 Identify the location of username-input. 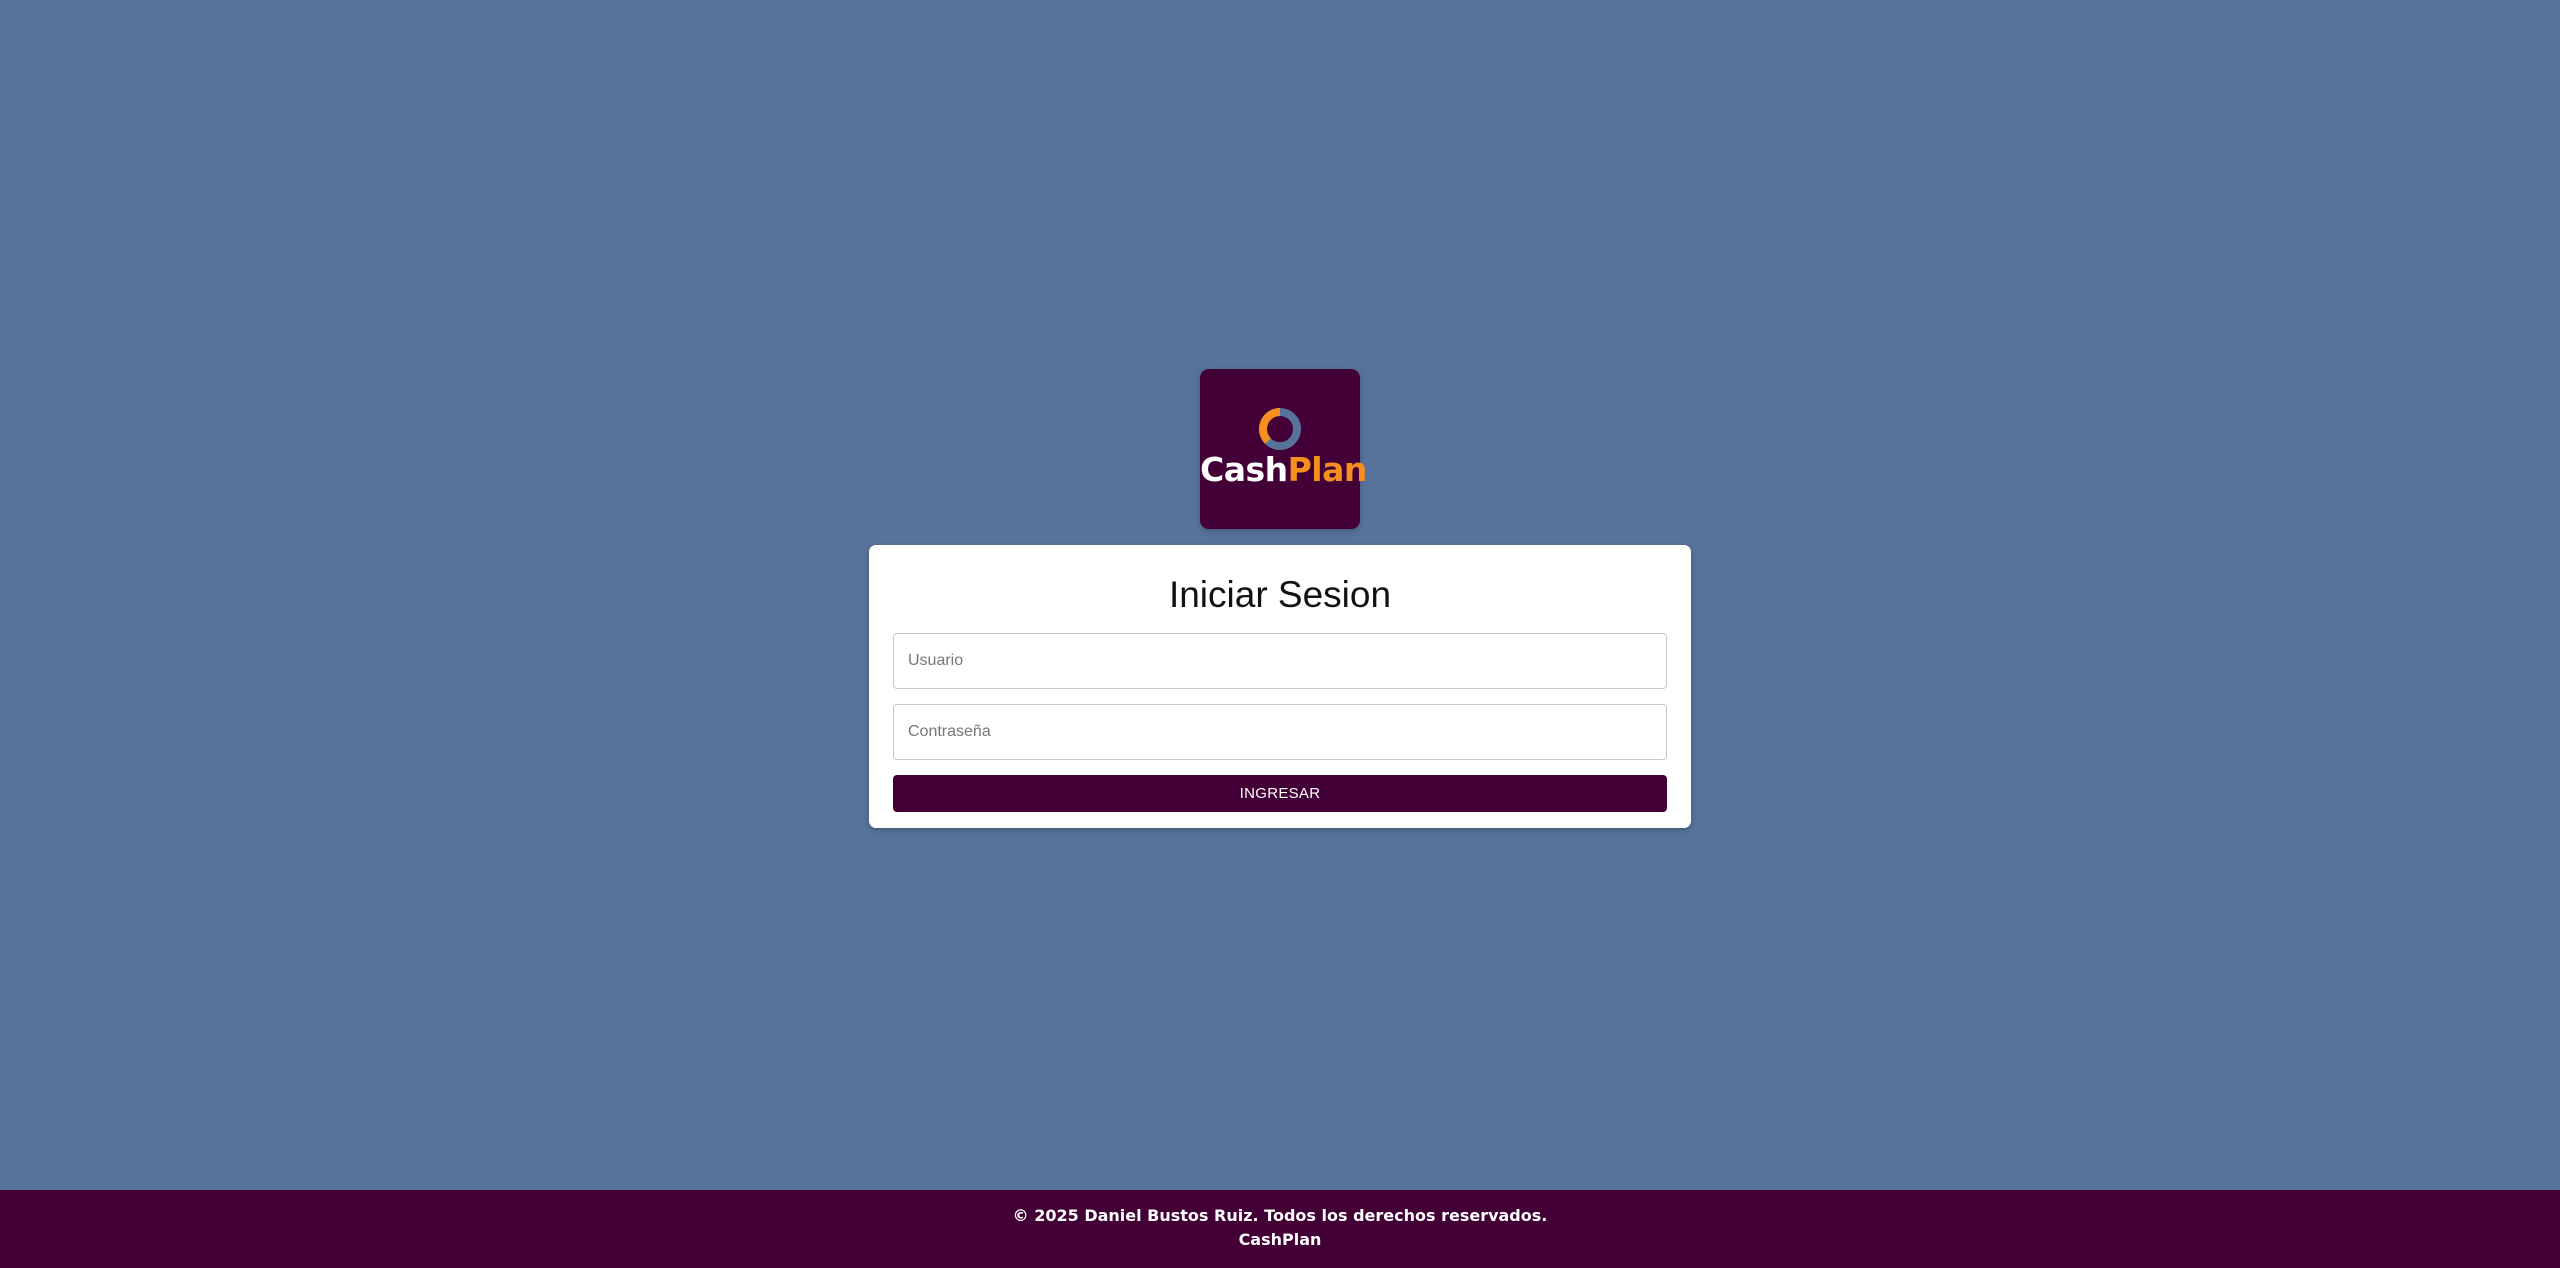
(1280, 661).